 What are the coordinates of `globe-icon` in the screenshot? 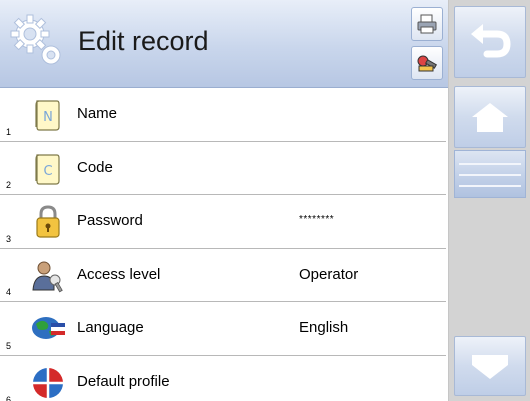 It's located at (48, 328).